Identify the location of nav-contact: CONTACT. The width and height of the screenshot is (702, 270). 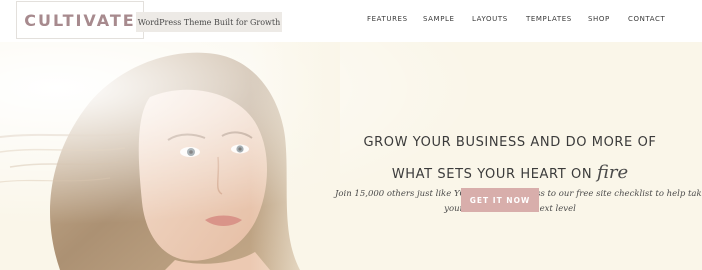
(646, 19).